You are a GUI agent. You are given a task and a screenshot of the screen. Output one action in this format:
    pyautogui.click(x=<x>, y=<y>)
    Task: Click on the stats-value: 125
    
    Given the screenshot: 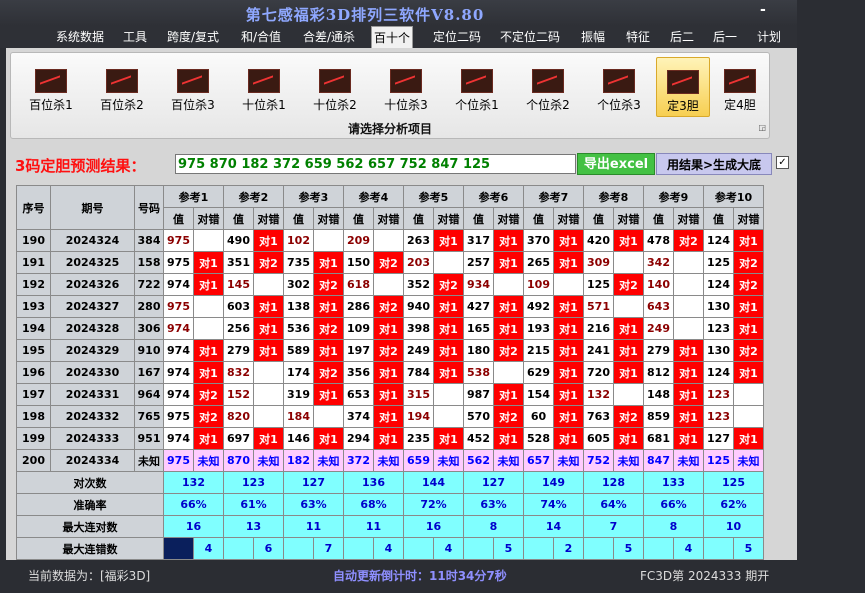 What is the action you would take?
    pyautogui.click(x=733, y=482)
    